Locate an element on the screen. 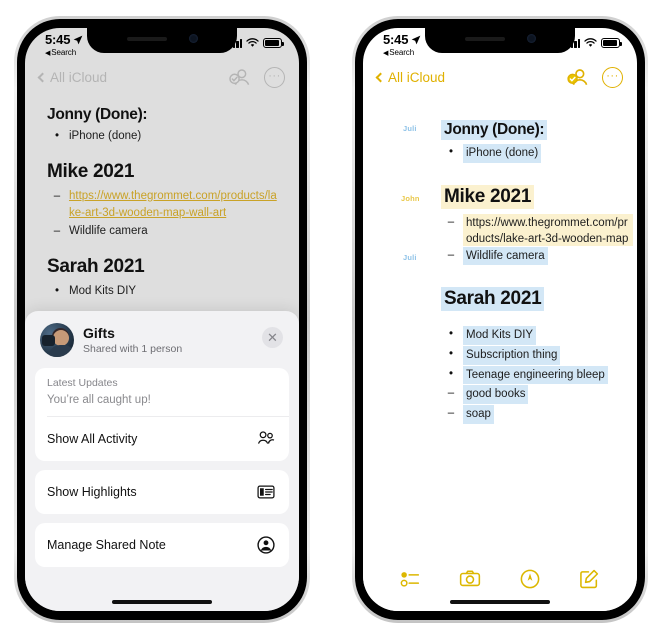  list-item: – soap is located at coordinates (540, 414).